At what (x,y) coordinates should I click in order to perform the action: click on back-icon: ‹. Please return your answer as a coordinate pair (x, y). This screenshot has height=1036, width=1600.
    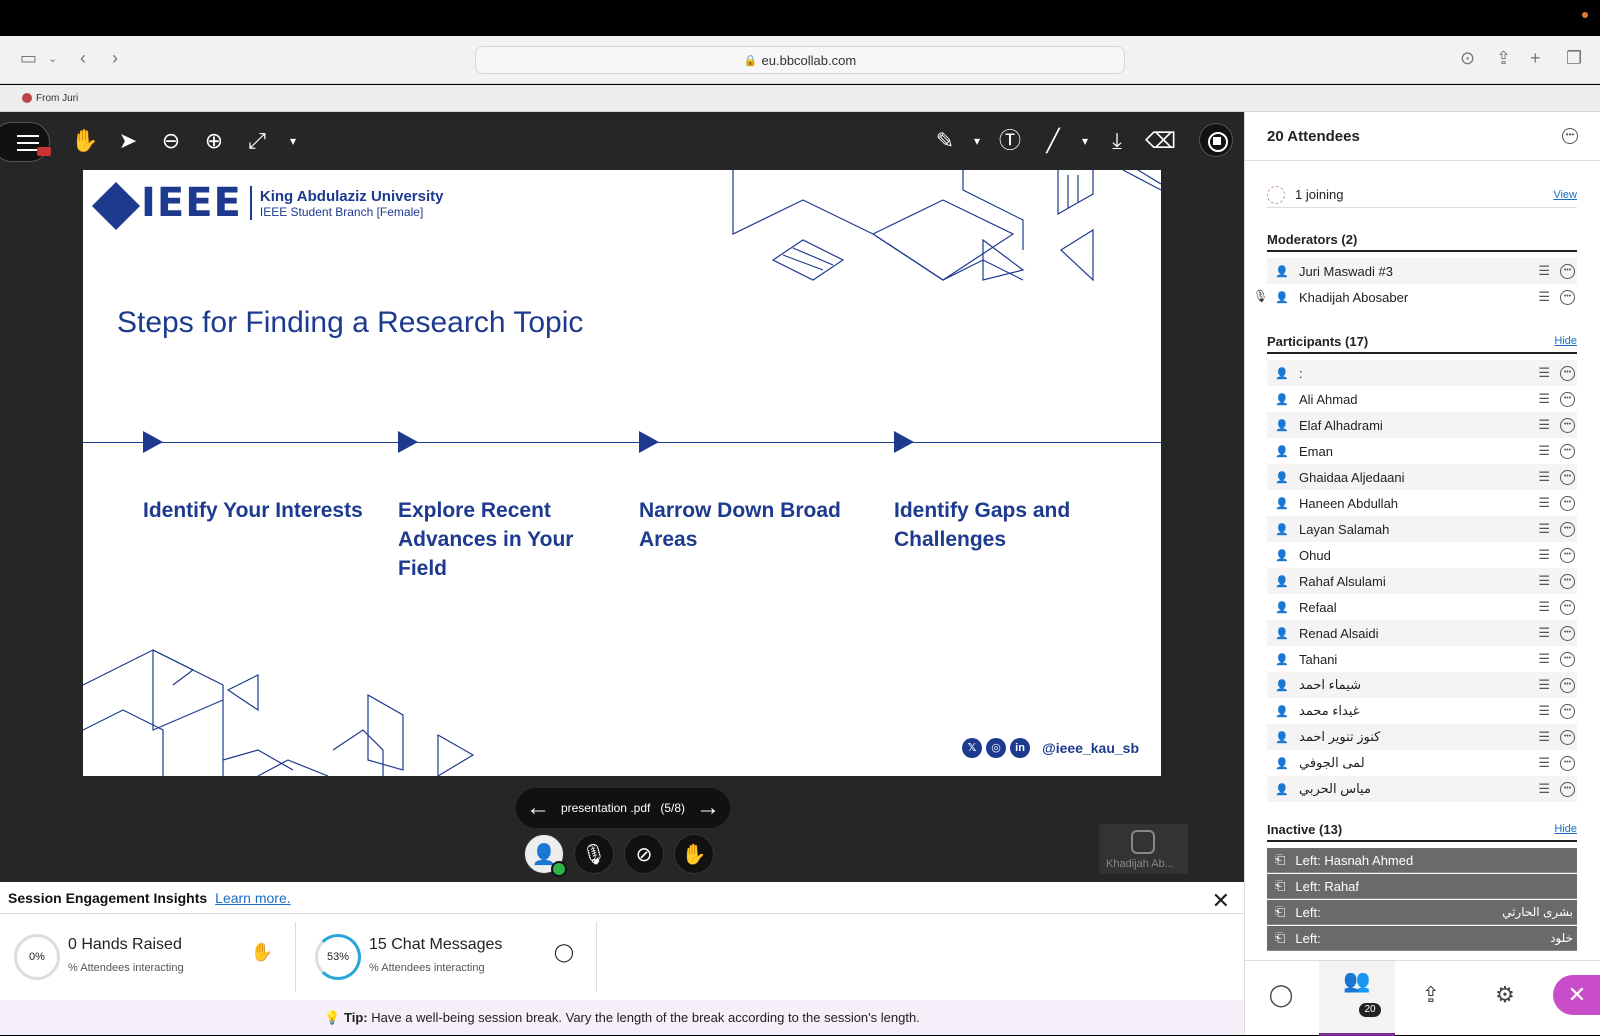
    Looking at the image, I should click on (83, 58).